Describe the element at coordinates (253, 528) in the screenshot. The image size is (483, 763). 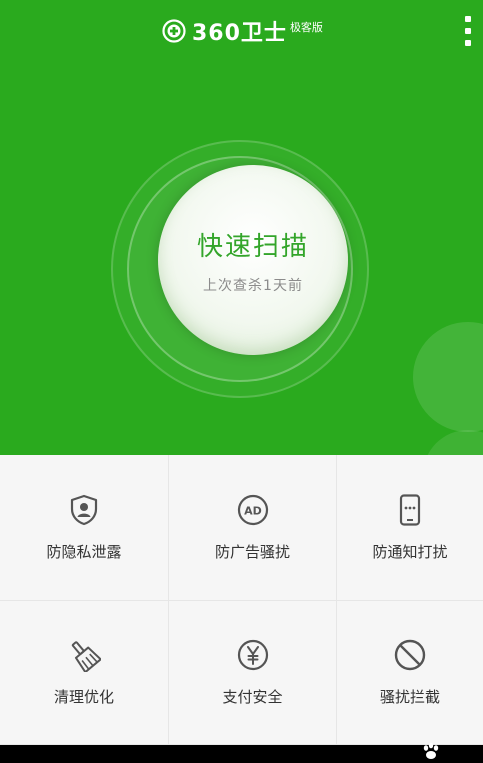
I see `feature-ad-block: AD 防广告骚扰` at that location.